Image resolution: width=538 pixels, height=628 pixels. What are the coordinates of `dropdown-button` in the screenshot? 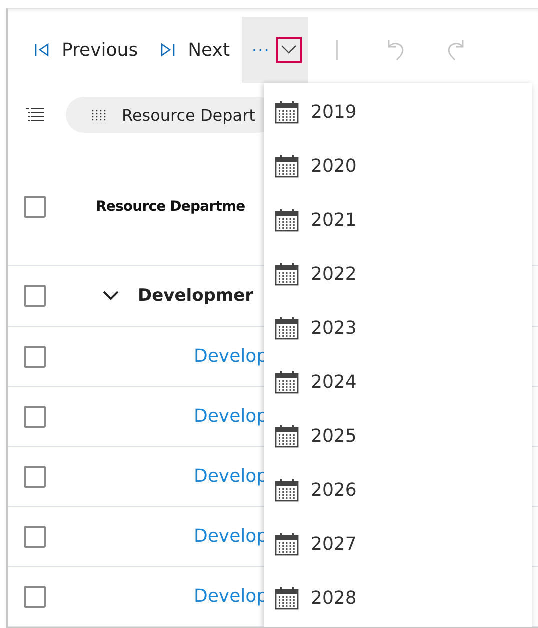 It's located at (289, 50).